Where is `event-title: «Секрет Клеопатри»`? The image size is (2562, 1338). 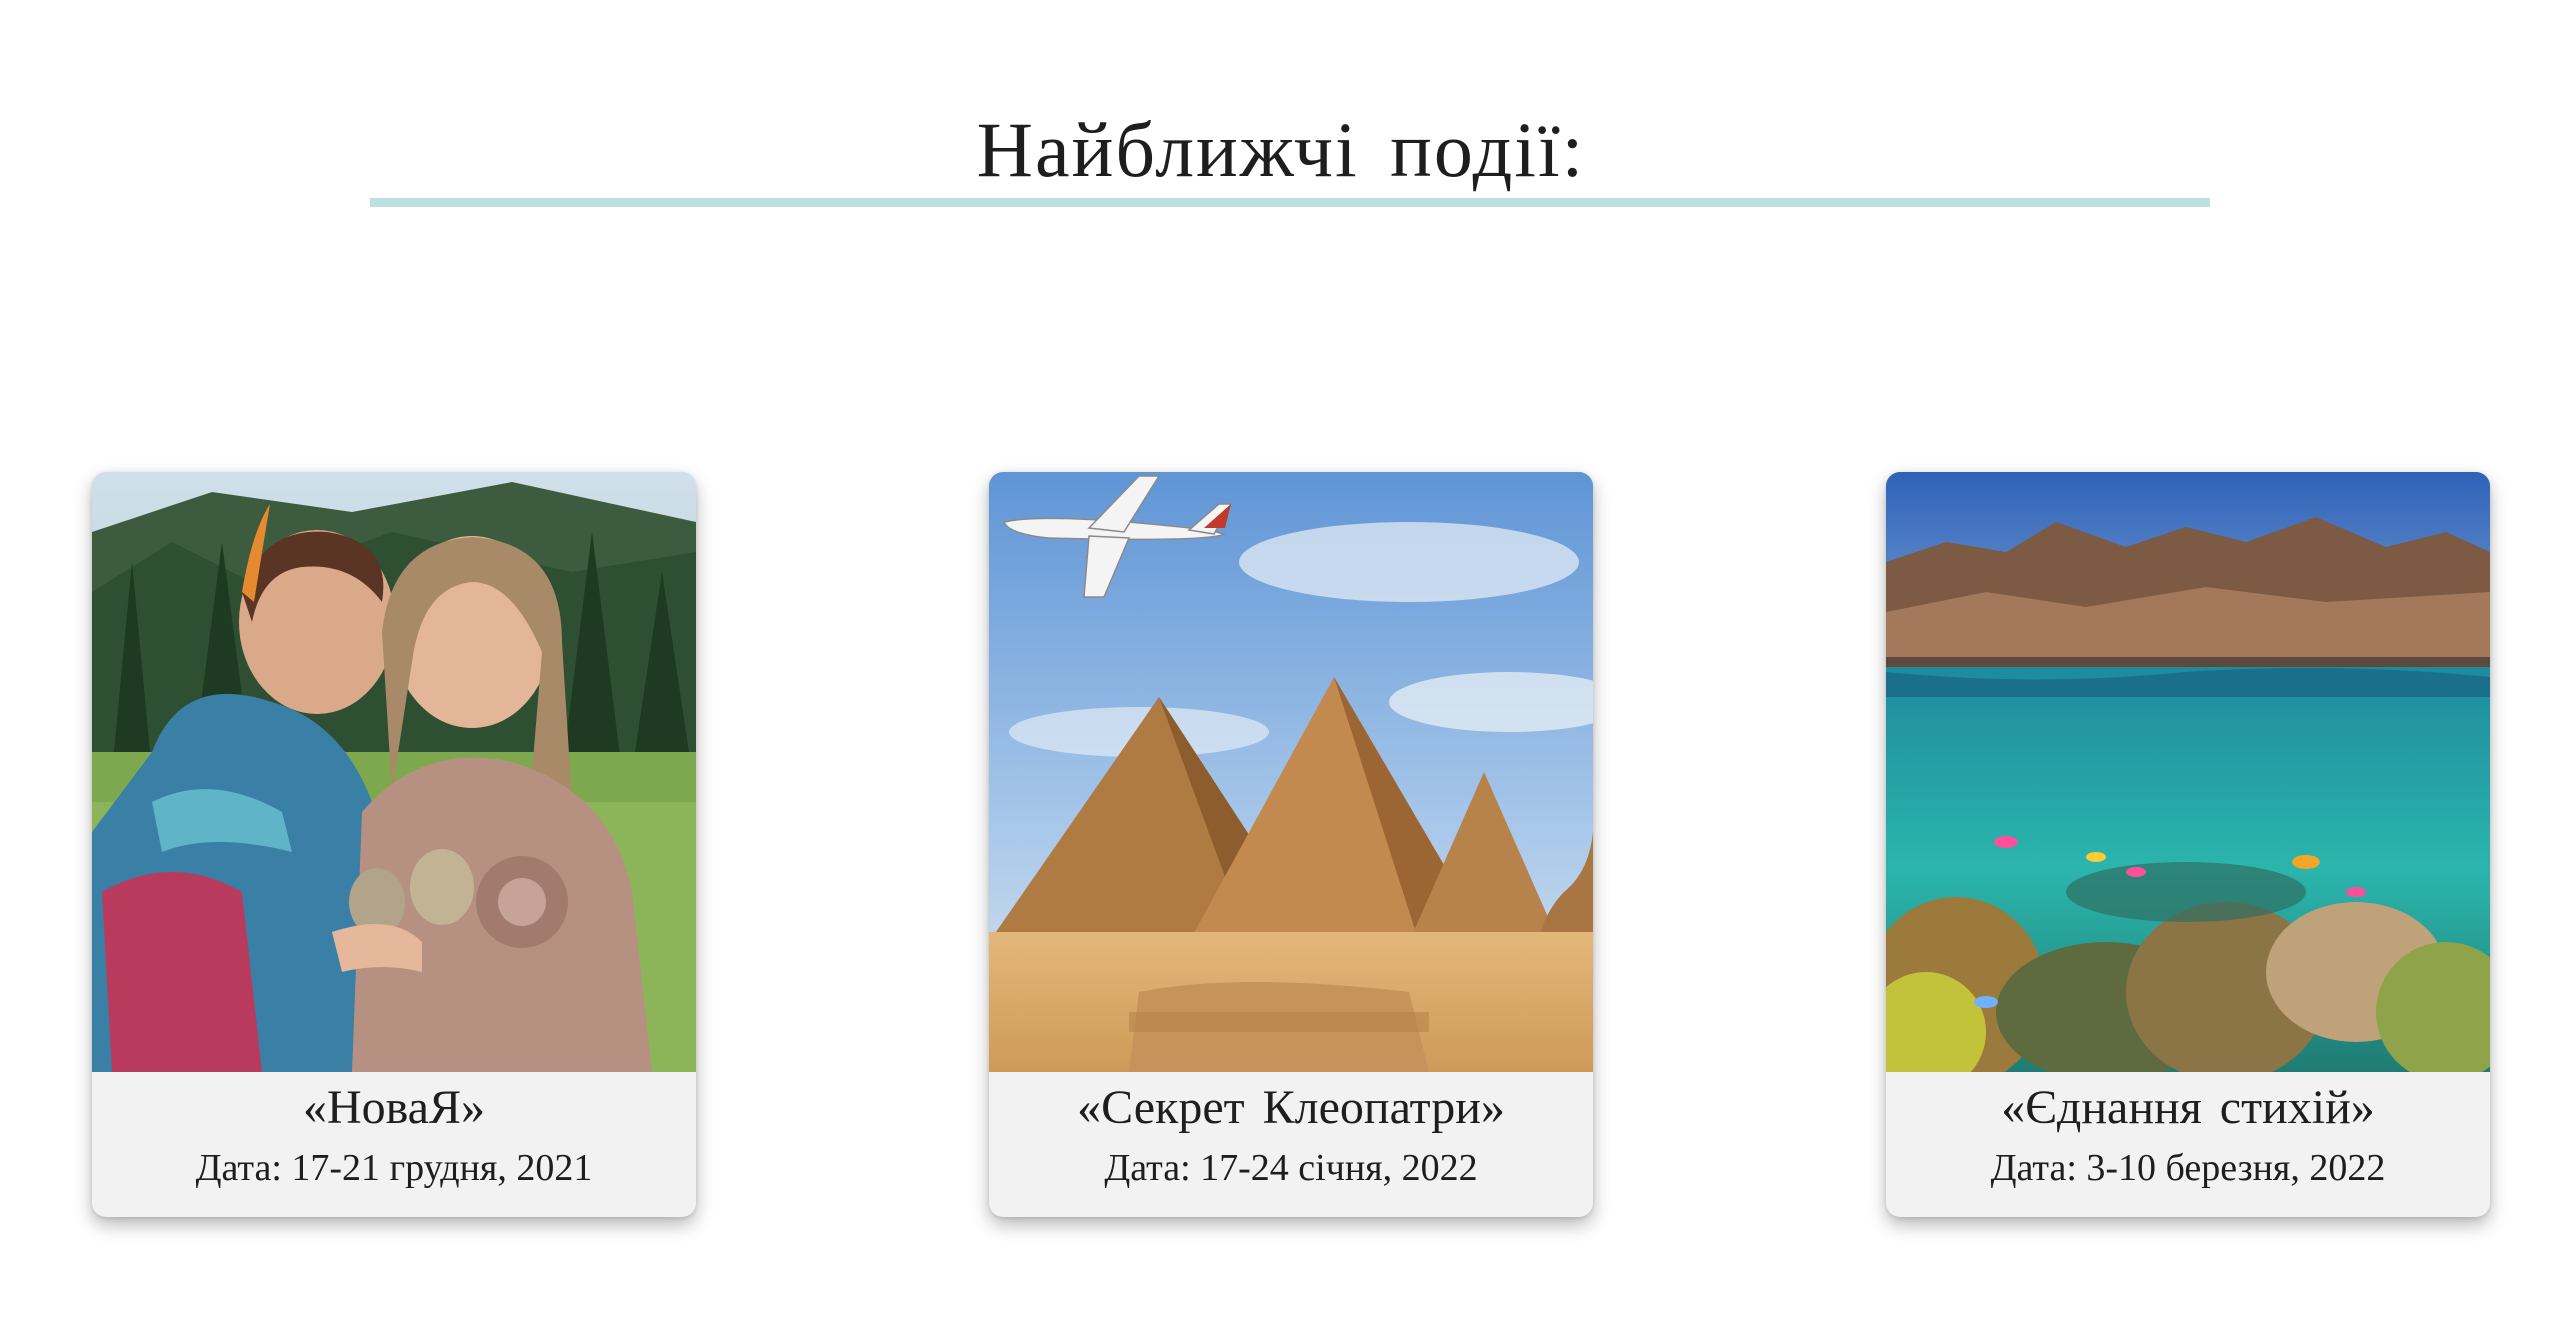 event-title: «Секрет Клеопатри» is located at coordinates (1291, 1104).